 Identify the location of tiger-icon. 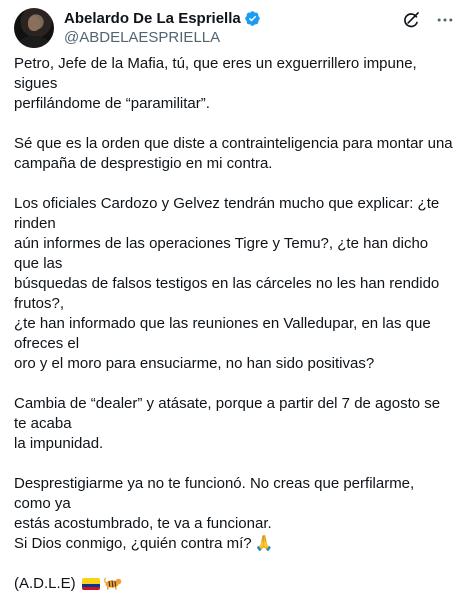
(112, 584).